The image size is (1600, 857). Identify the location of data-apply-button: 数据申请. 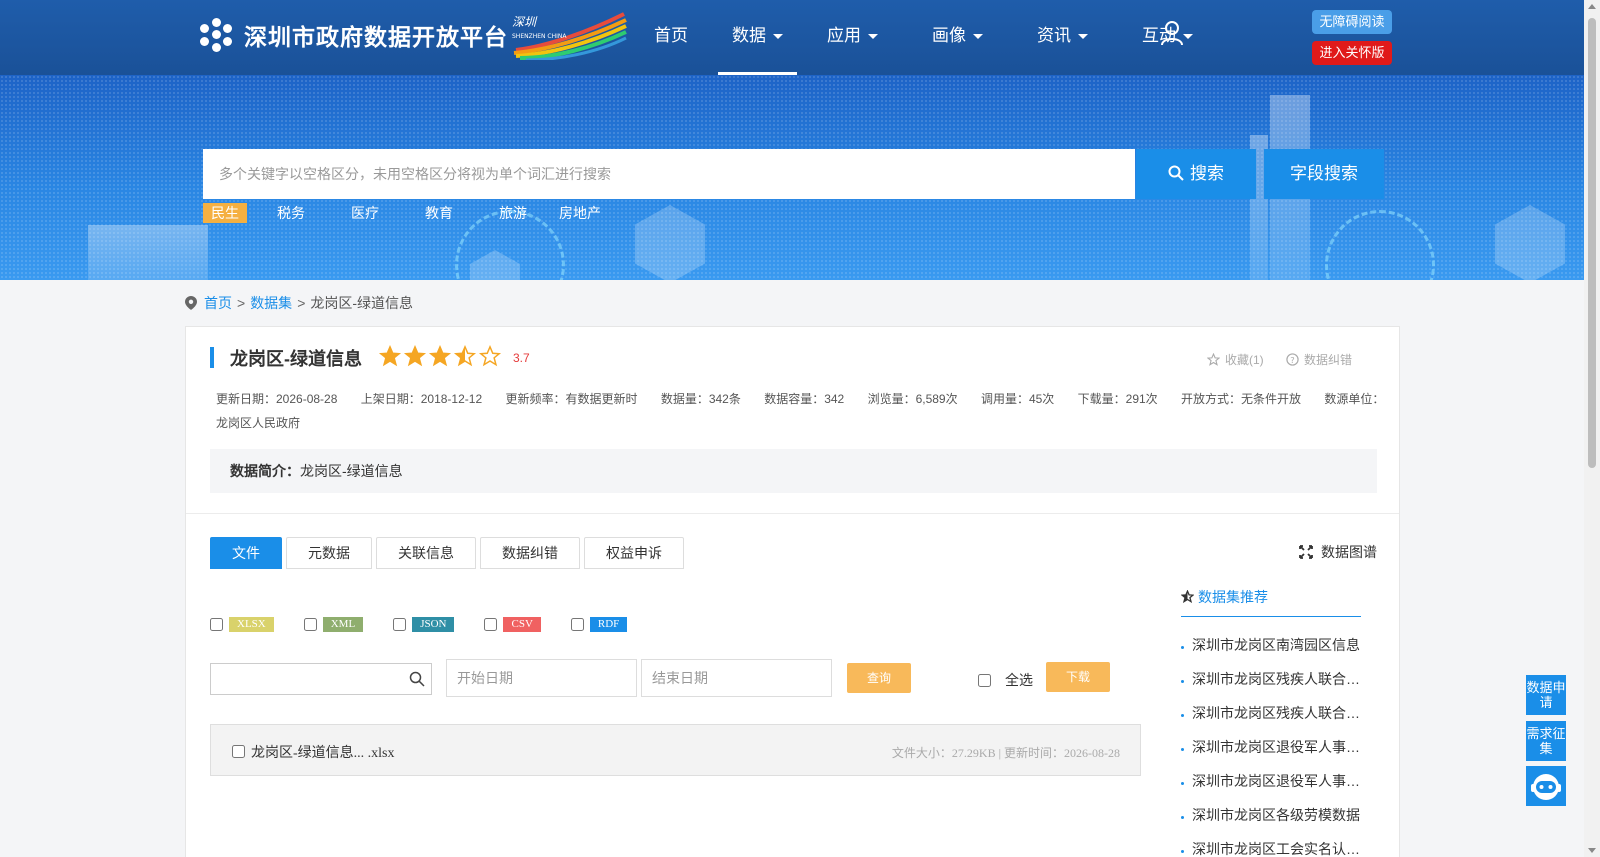
(1546, 695).